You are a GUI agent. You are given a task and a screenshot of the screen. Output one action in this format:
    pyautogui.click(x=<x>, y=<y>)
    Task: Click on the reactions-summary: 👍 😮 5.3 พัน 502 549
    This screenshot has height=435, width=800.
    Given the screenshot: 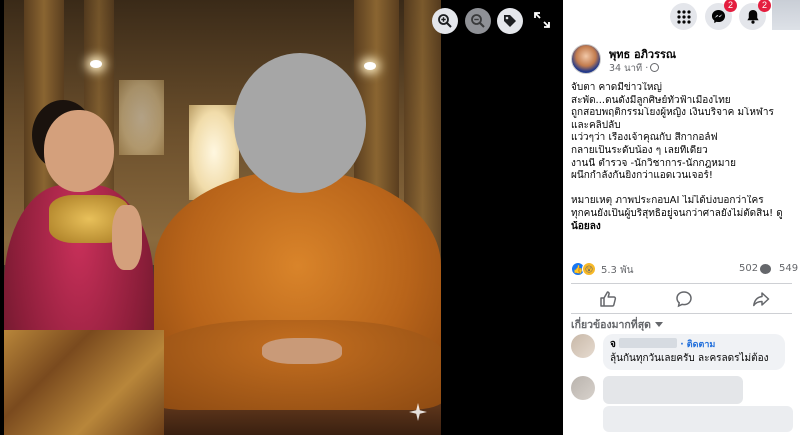 What is the action you would take?
    pyautogui.click(x=685, y=270)
    